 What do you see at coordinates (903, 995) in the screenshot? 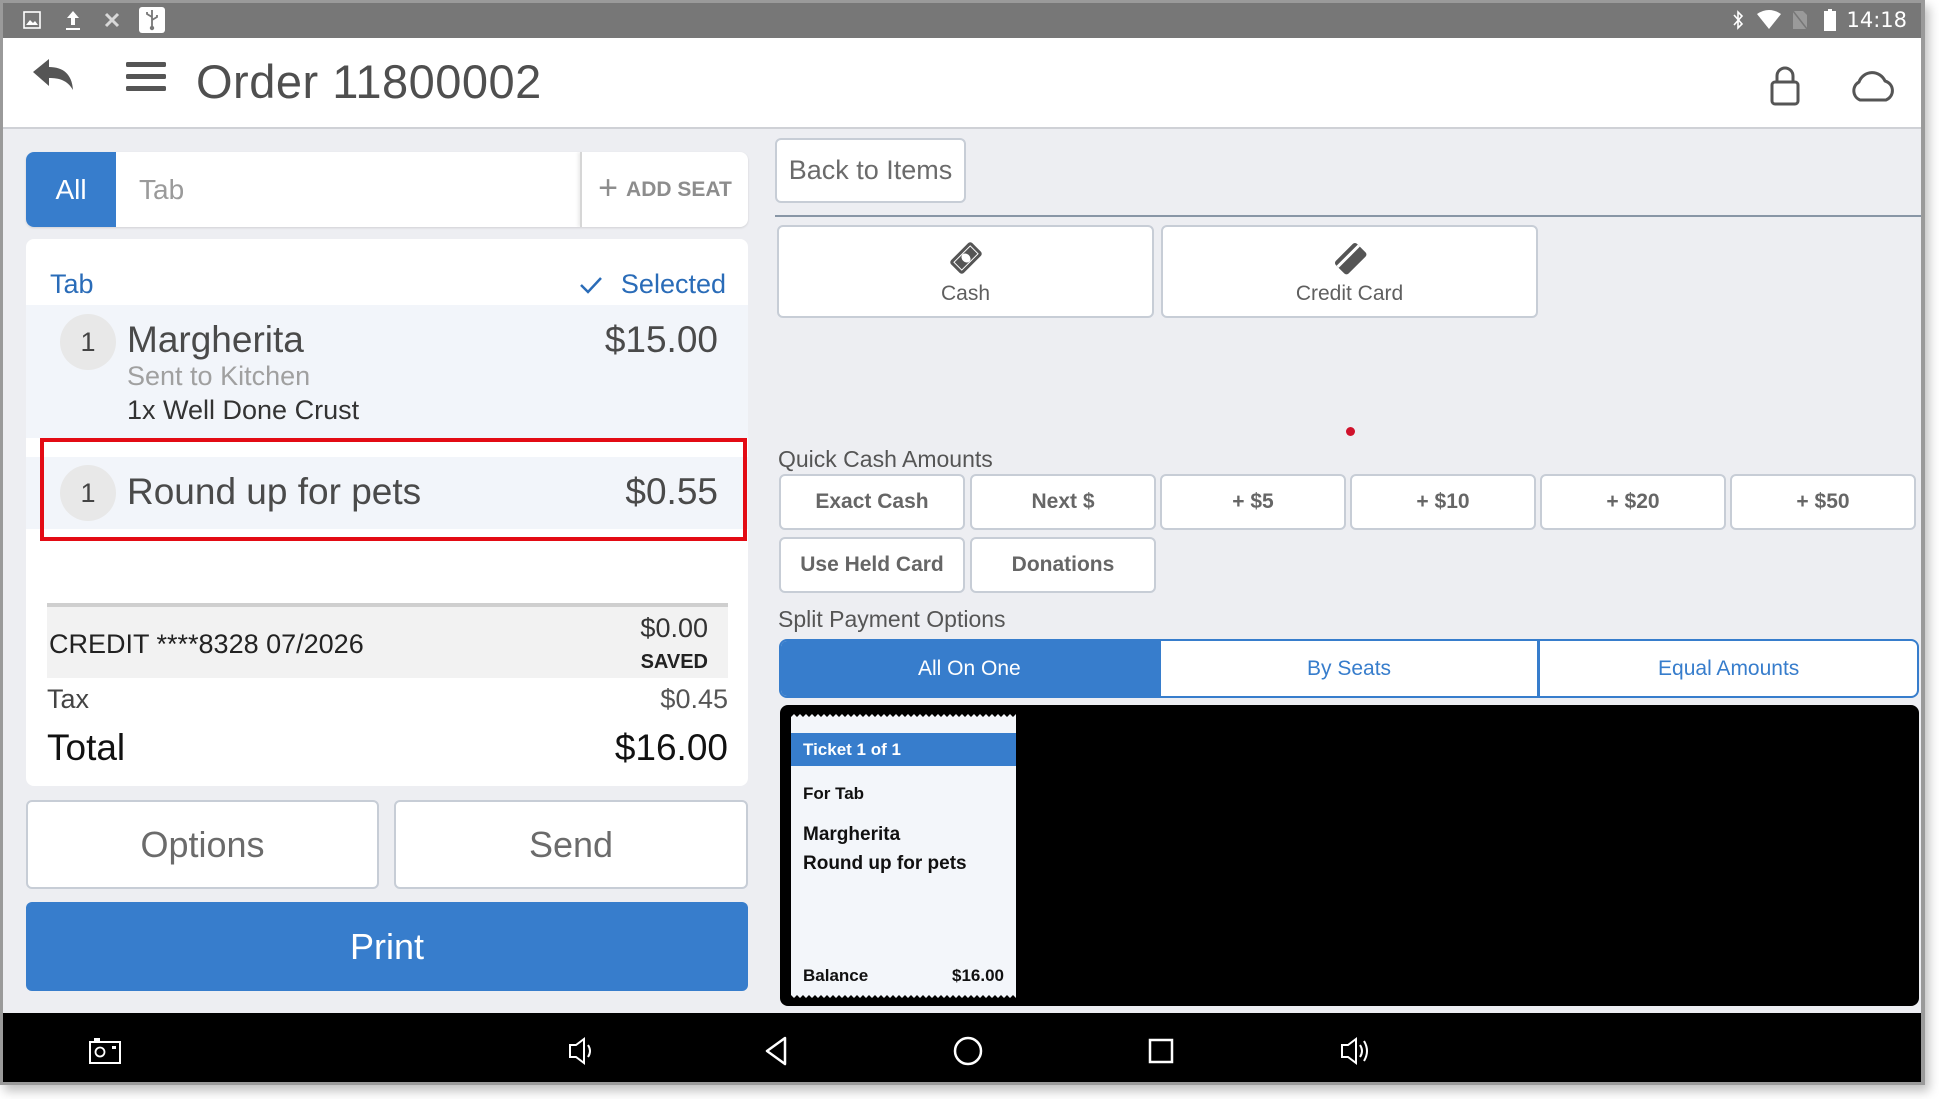
I see `ticket-bottom-edge` at bounding box center [903, 995].